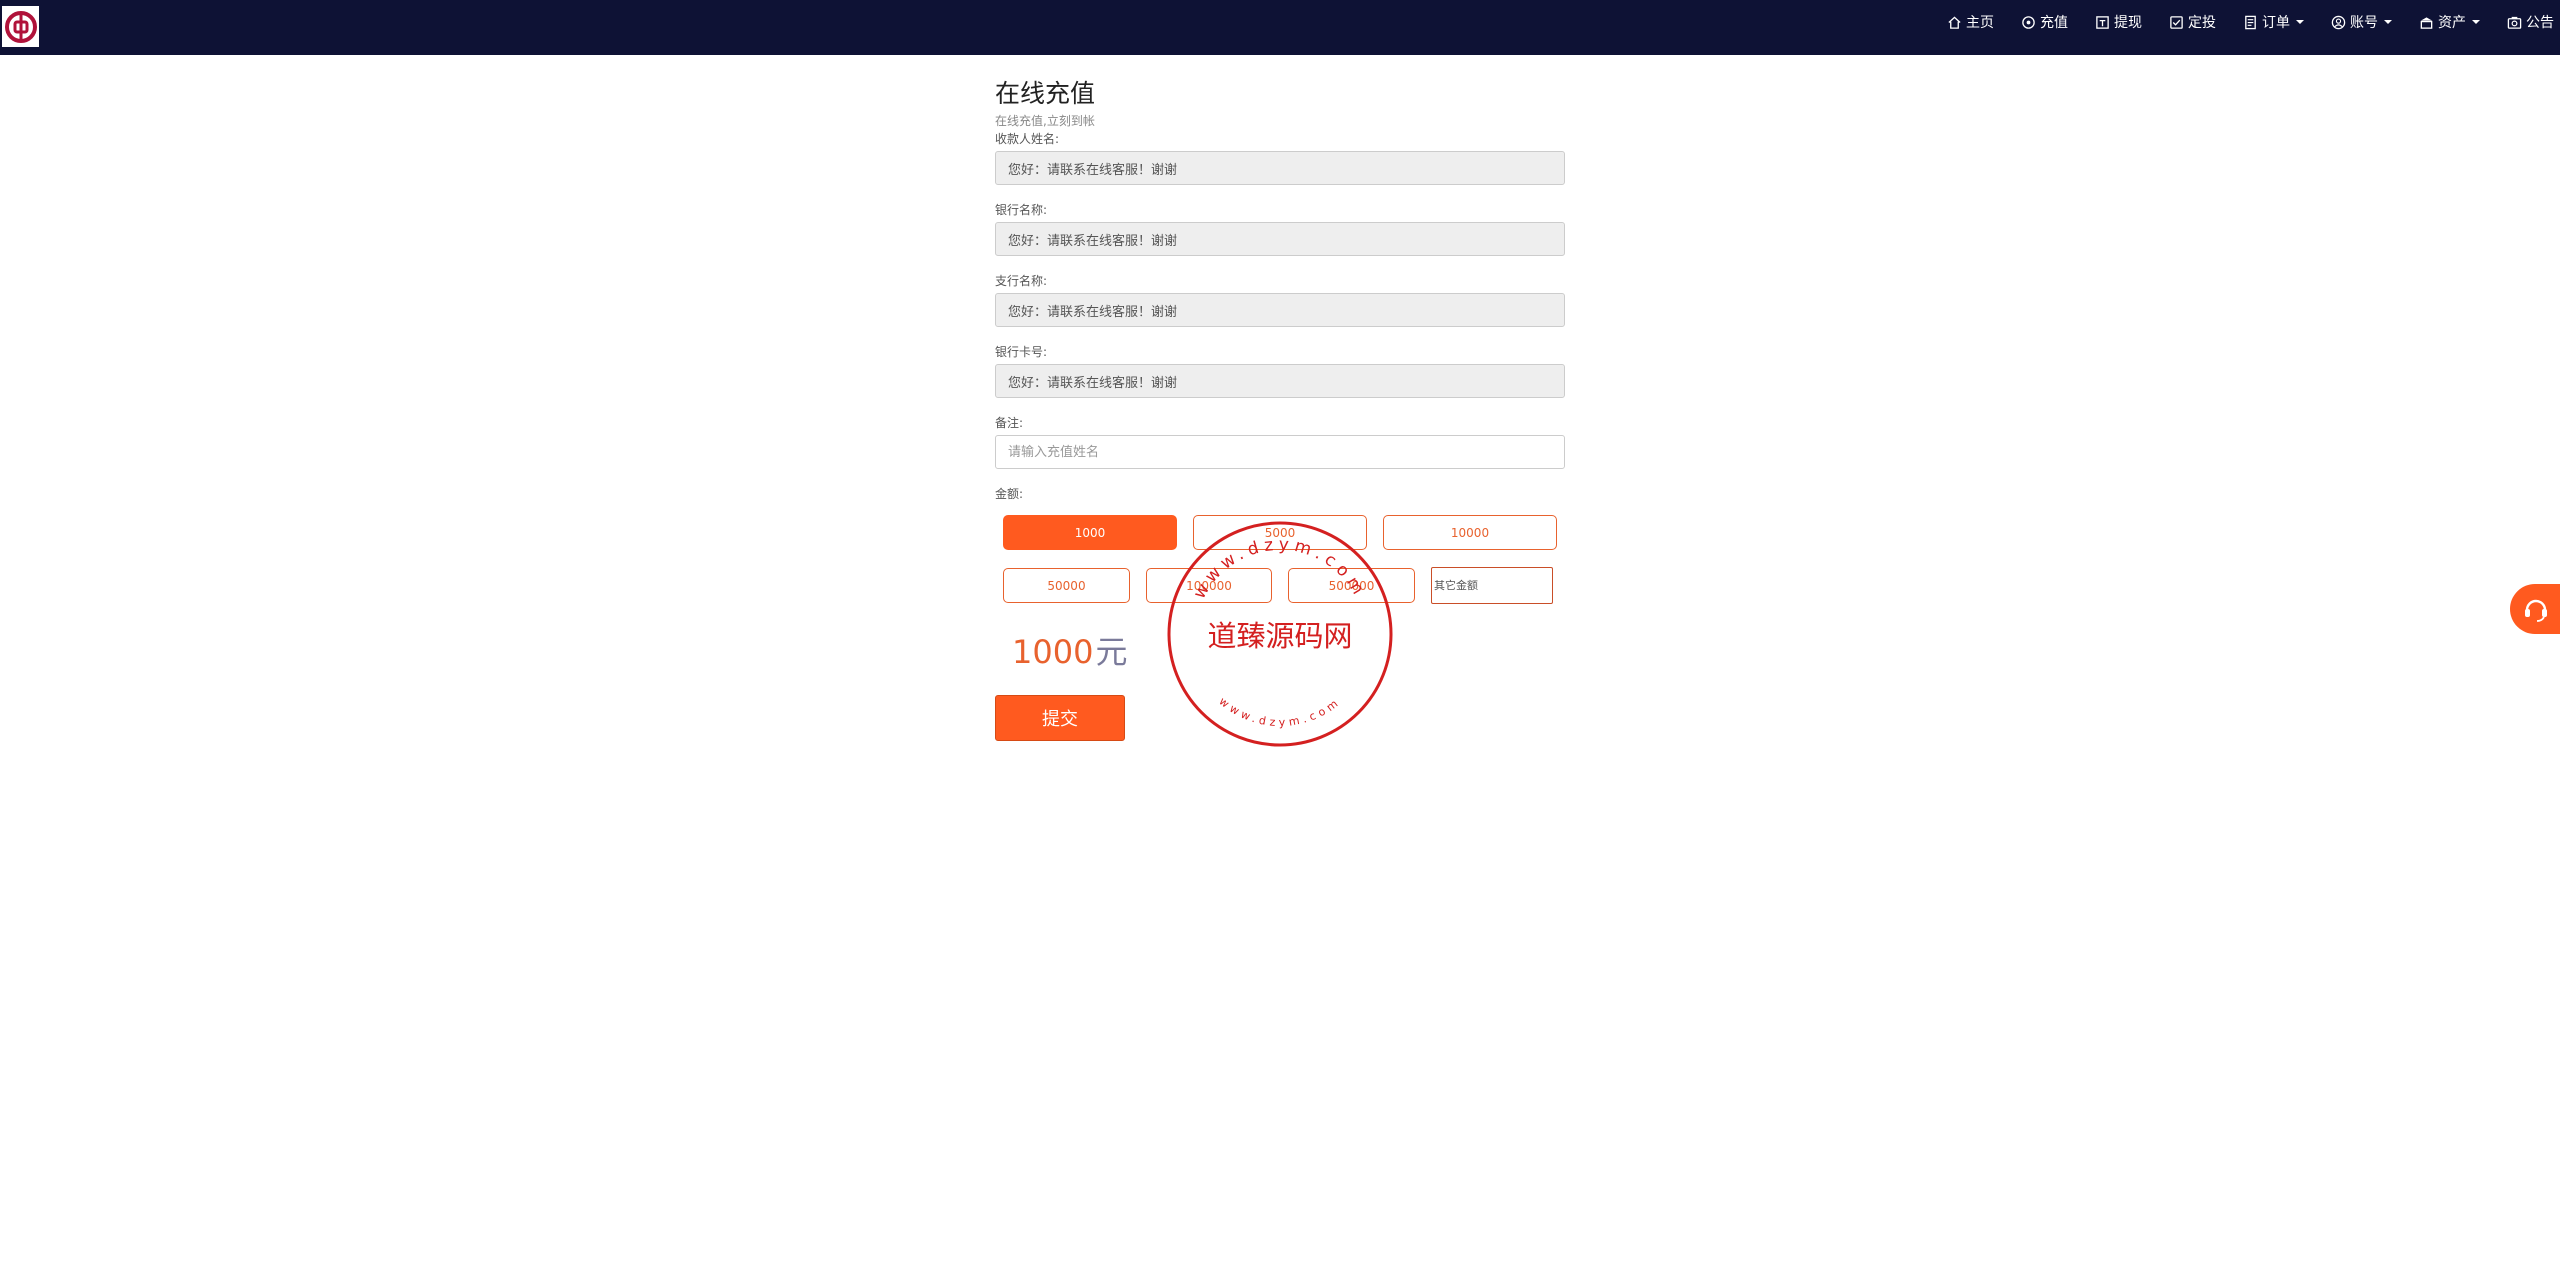  What do you see at coordinates (2540, 23) in the screenshot?
I see `nav-item-label: 公告` at bounding box center [2540, 23].